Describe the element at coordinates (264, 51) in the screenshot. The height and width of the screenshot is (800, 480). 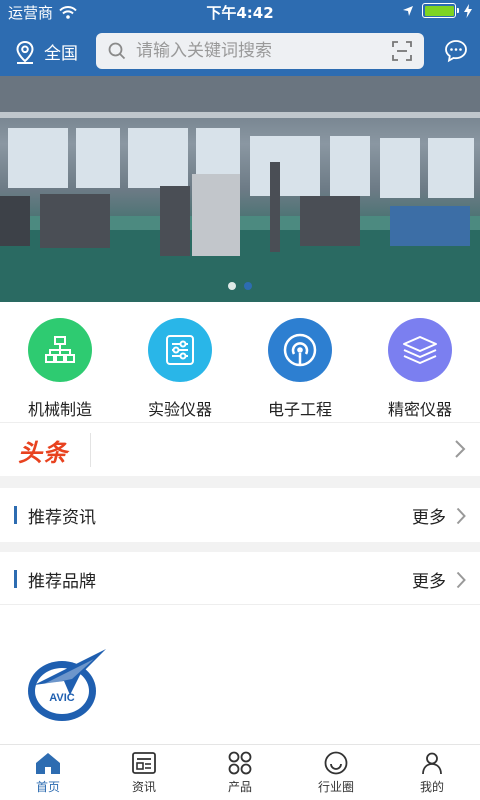
I see `search-input` at that location.